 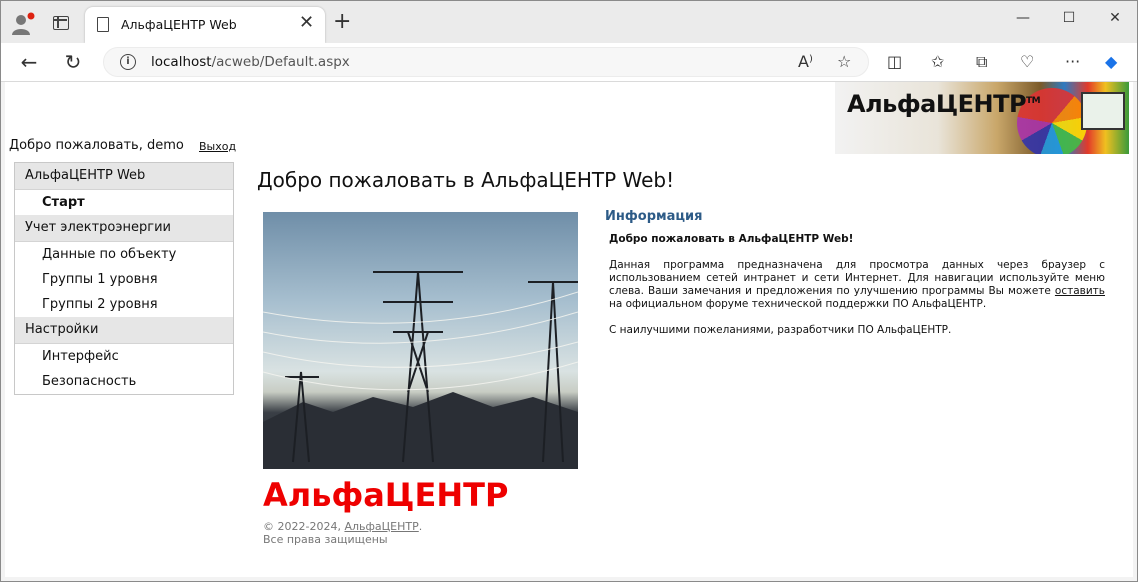 What do you see at coordinates (1080, 291) in the screenshot?
I see `feedback-link: оставить` at bounding box center [1080, 291].